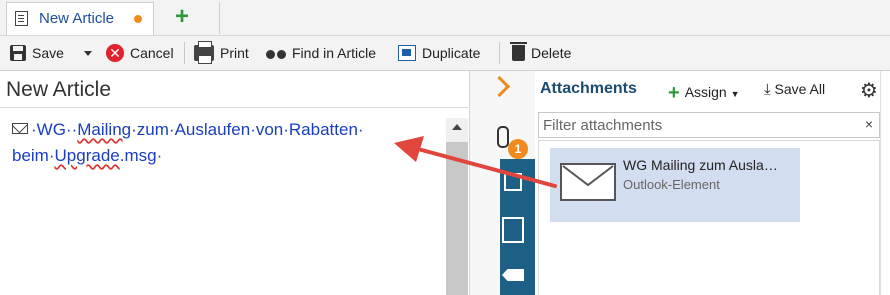 Image resolution: width=890 pixels, height=295 pixels. Describe the element at coordinates (503, 137) in the screenshot. I see `paperclip-icon` at that location.